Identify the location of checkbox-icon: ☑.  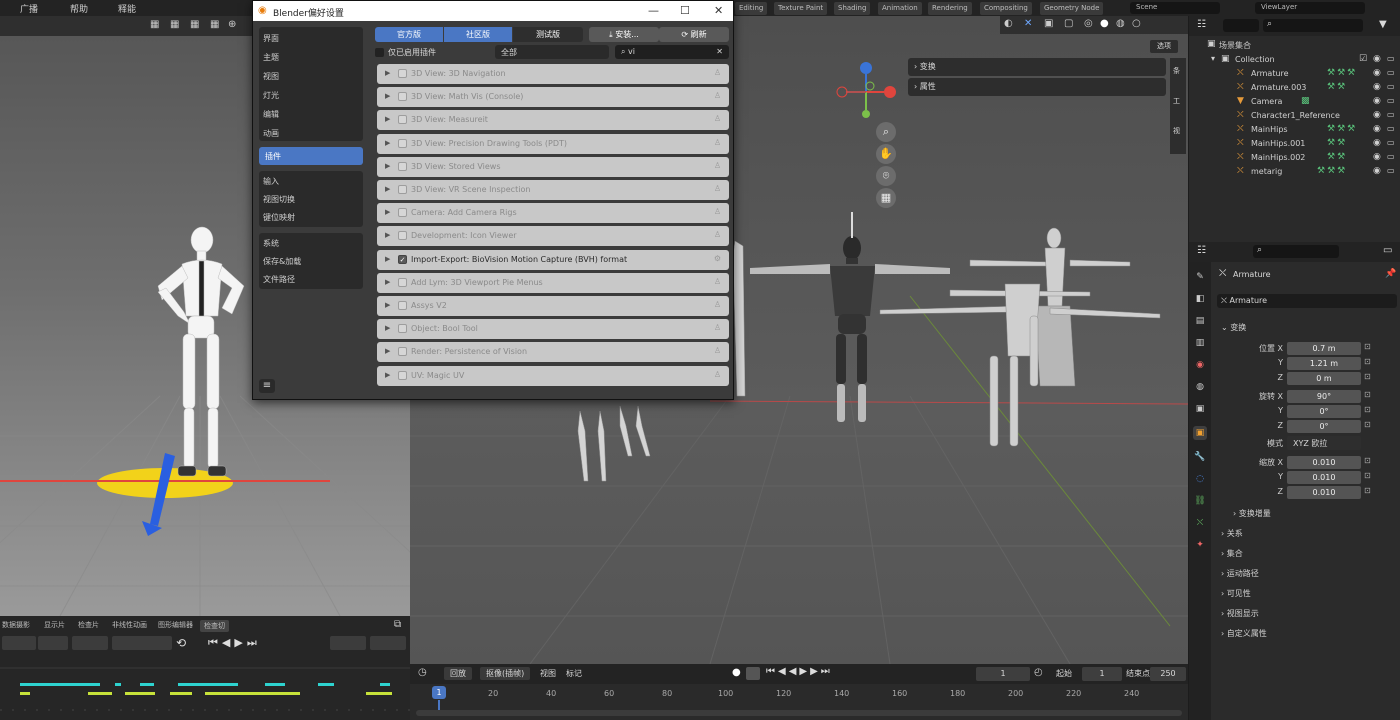
(1363, 59).